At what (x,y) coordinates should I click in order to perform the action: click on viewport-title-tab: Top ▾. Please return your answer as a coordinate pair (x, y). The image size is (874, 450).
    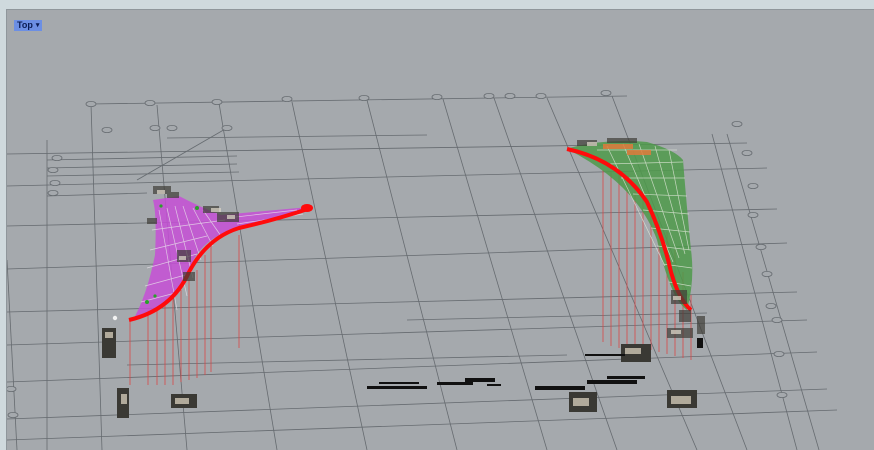
    Looking at the image, I should click on (28, 25).